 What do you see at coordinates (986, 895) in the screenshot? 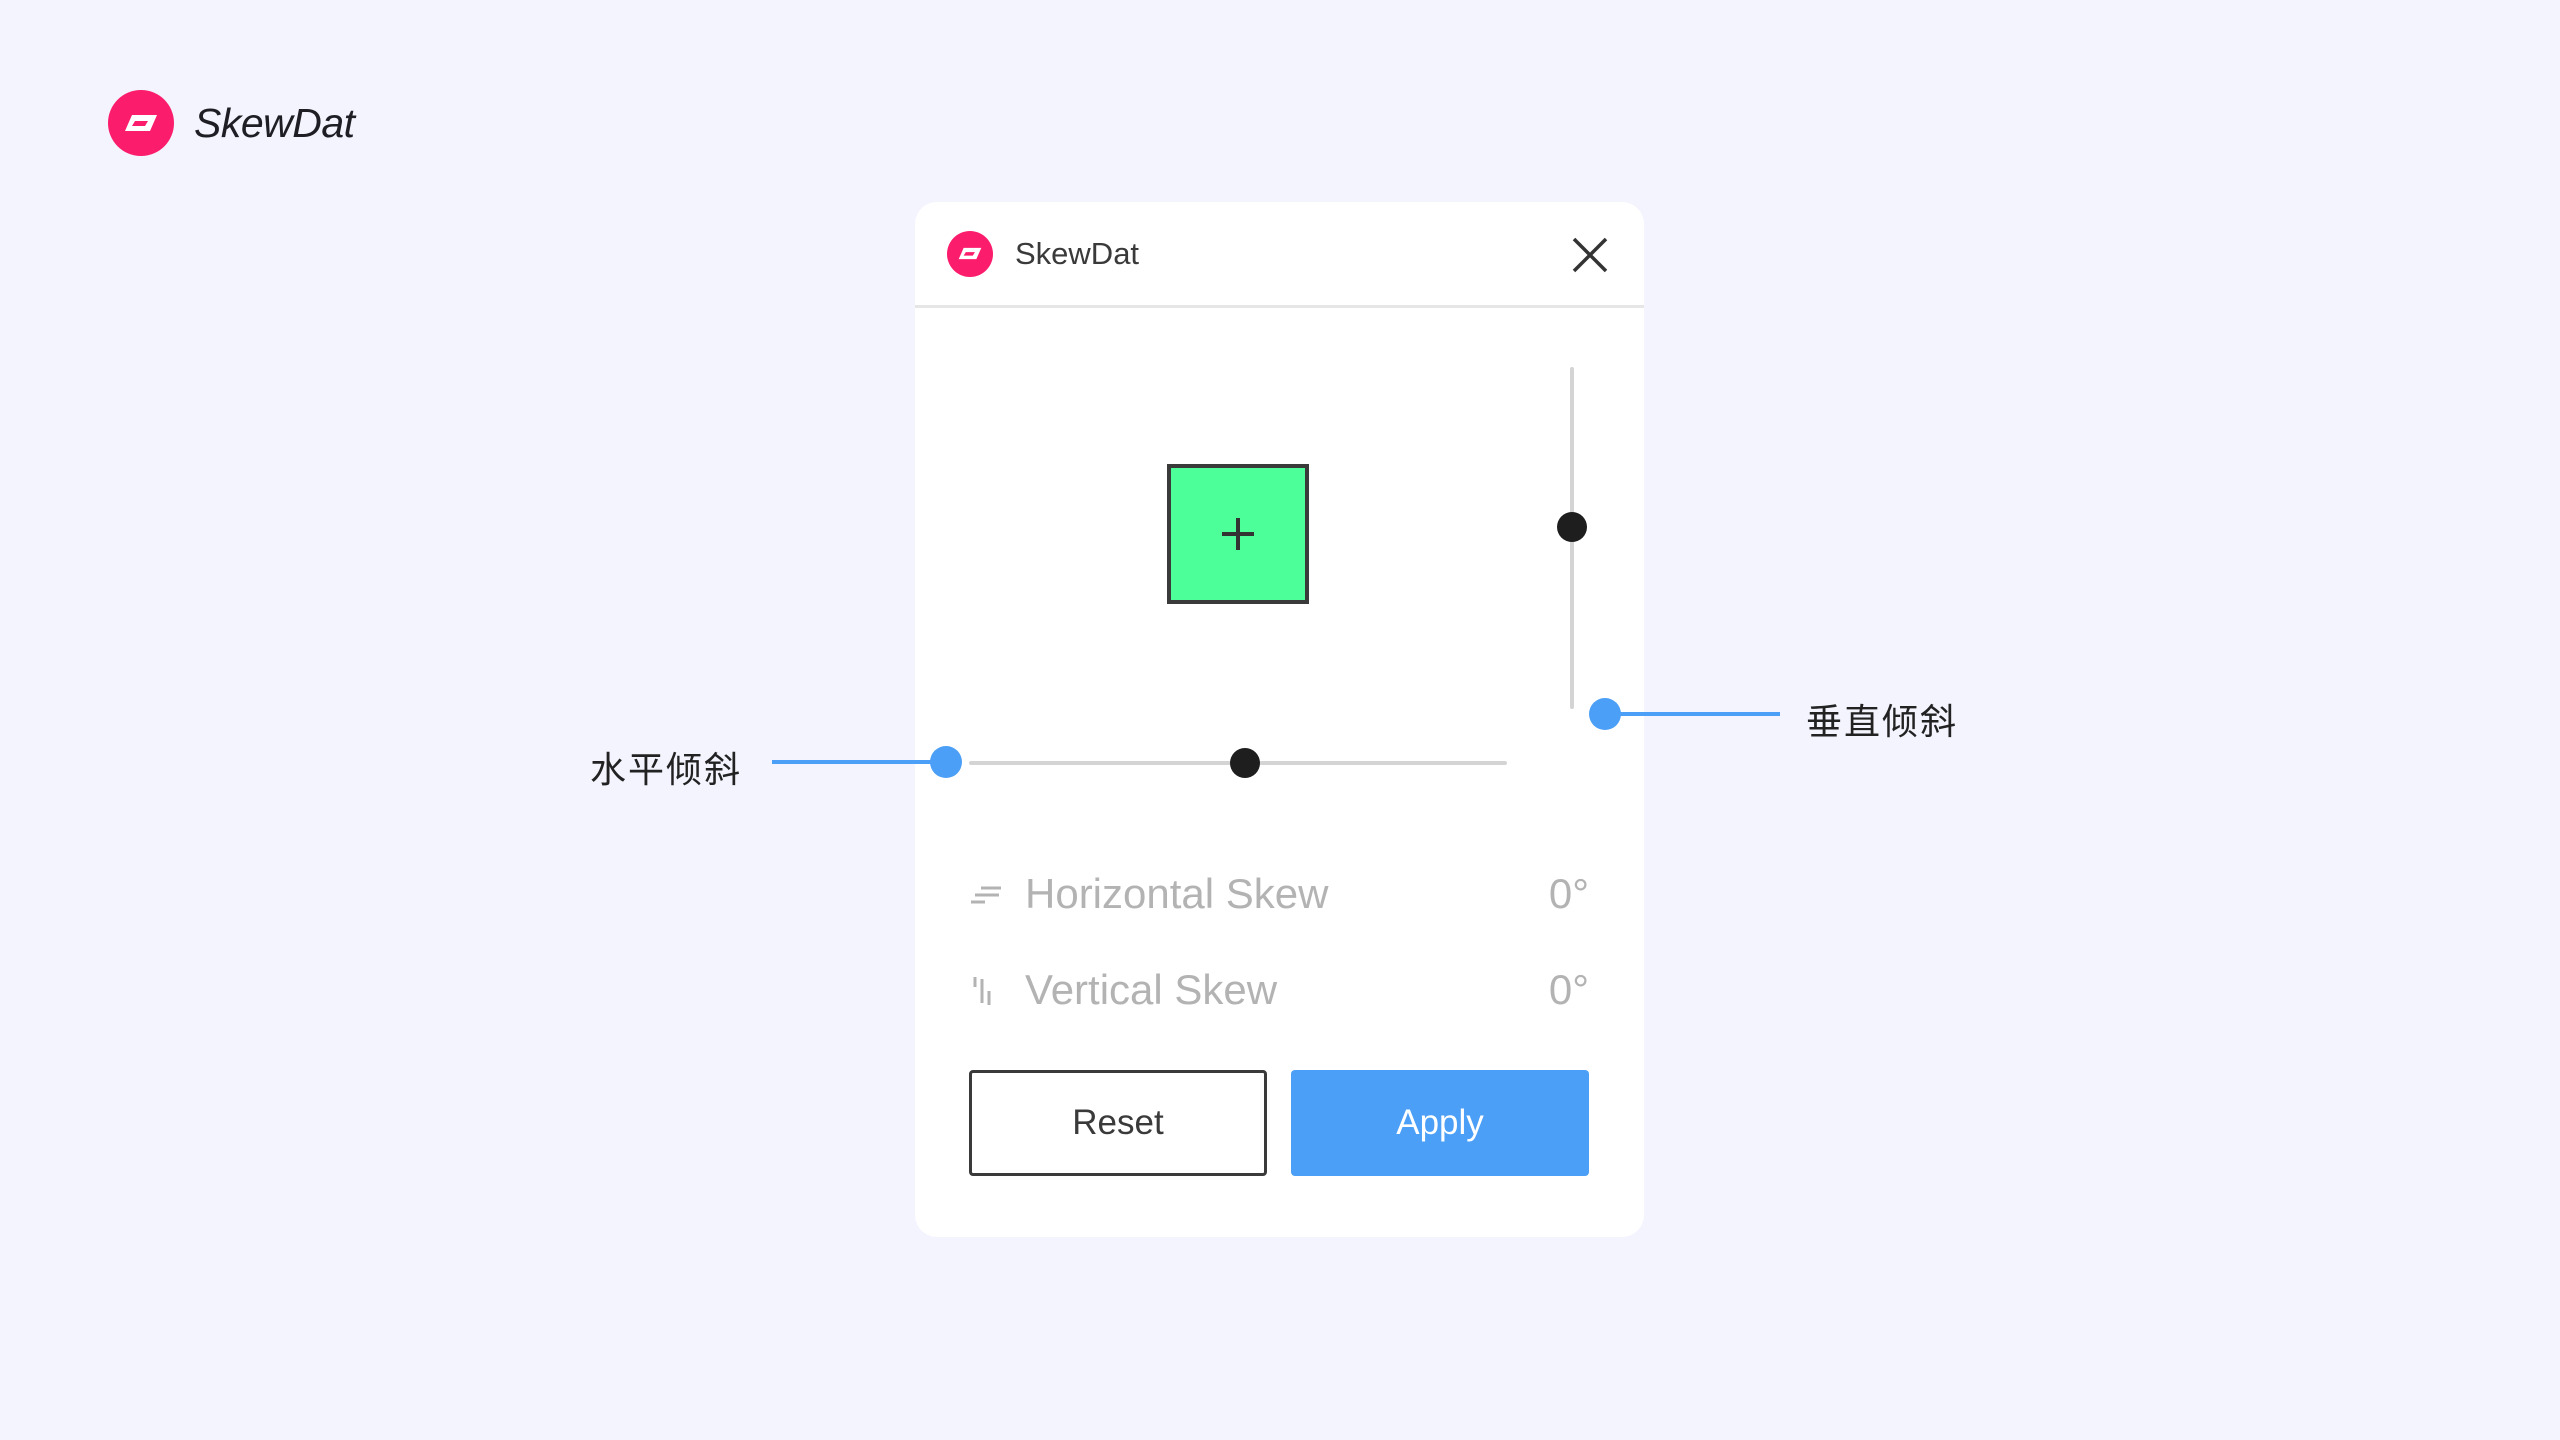
I see `horizontal-skew-icon` at bounding box center [986, 895].